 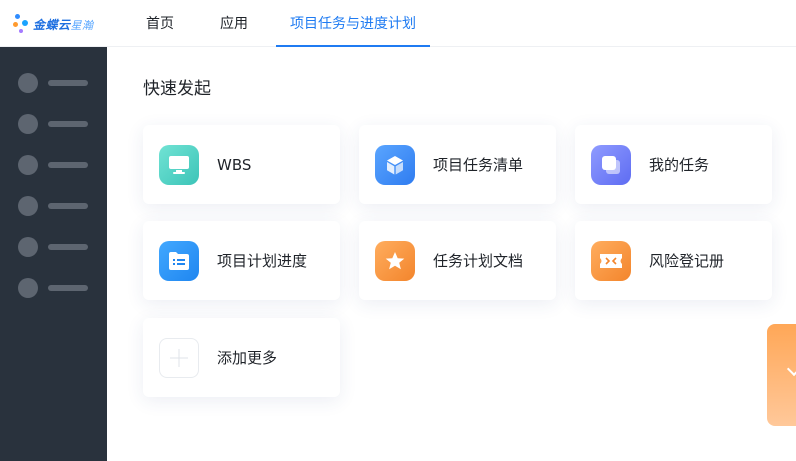 I want to click on quick-card-label: 风险登记册, so click(x=687, y=261).